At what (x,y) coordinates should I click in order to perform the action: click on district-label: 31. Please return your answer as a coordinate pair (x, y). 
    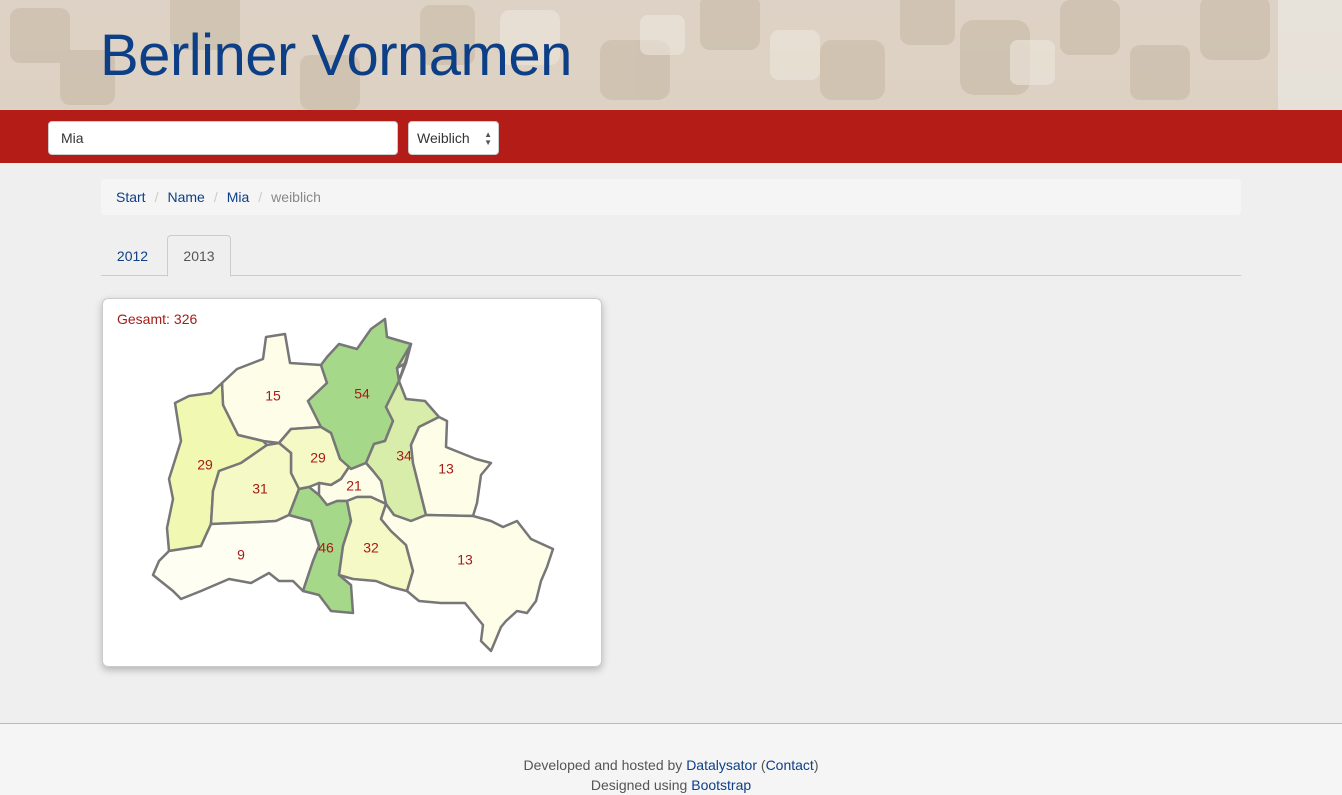
    Looking at the image, I should click on (260, 489).